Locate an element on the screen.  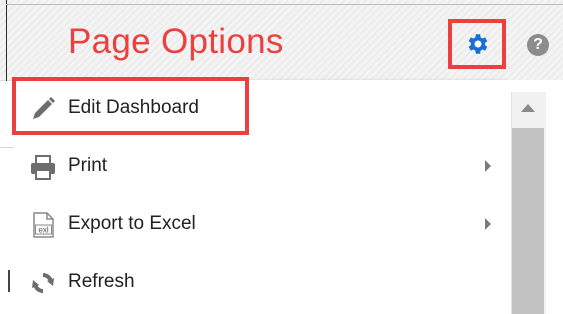
page-title: Page Options is located at coordinates (176, 41).